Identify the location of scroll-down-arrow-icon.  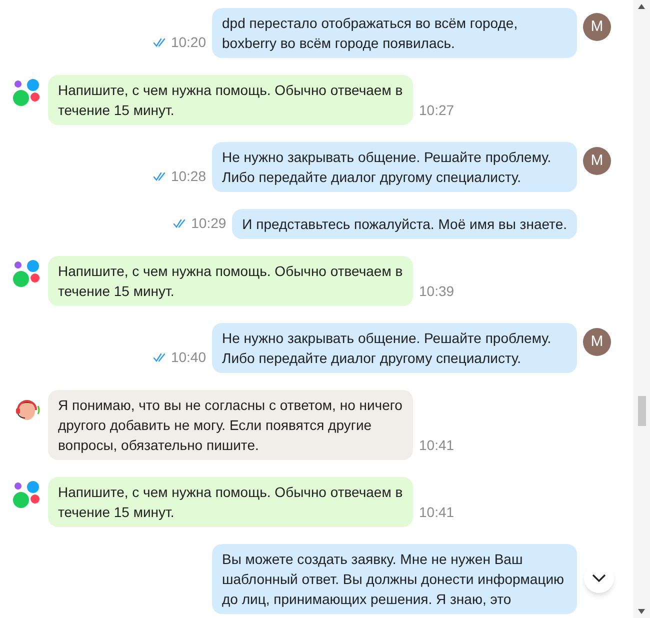
(641, 611).